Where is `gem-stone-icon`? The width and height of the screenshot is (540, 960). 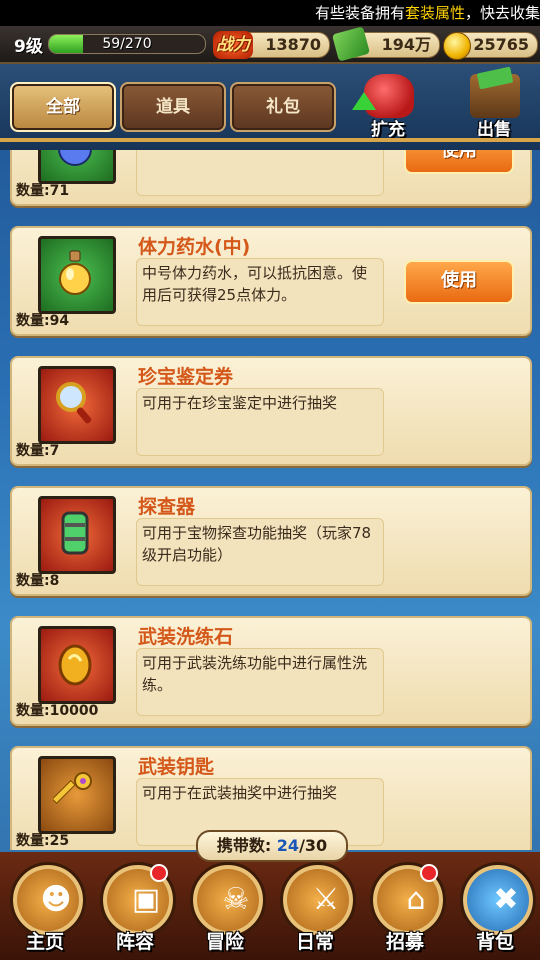
gem-stone-icon is located at coordinates (75, 665).